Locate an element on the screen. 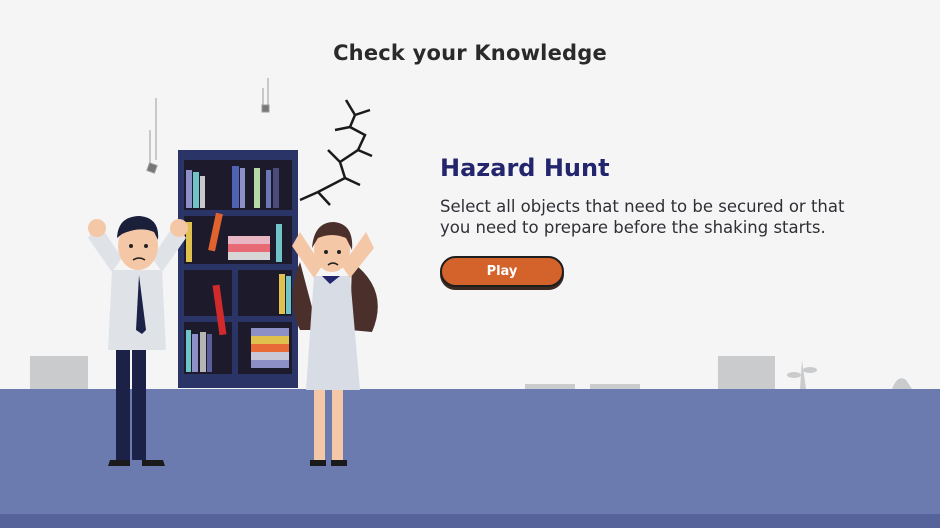 The image size is (940, 528). bookshelf-icon is located at coordinates (238, 269).